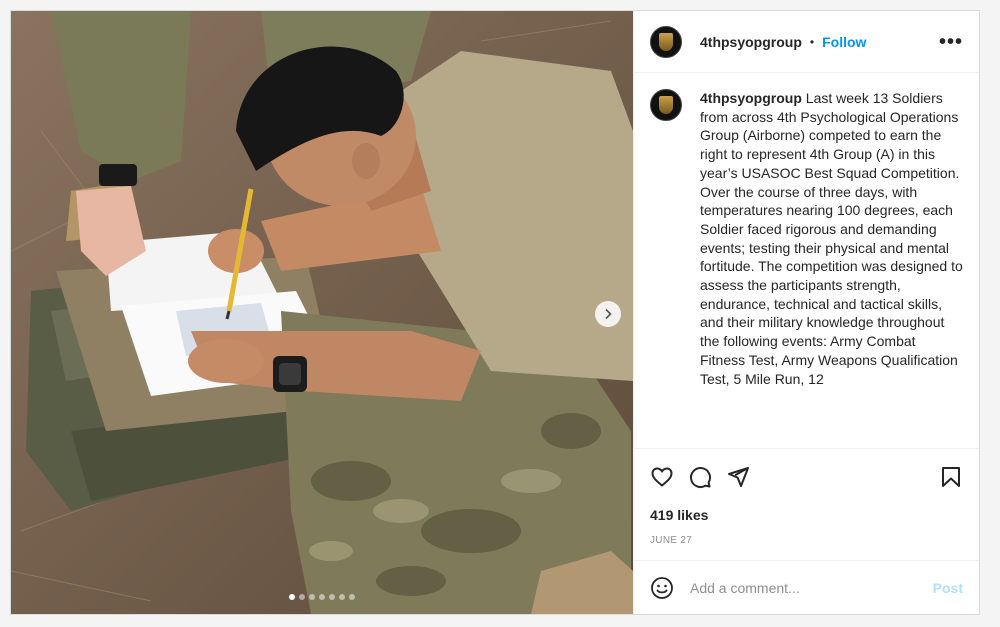 This screenshot has width=1000, height=627. I want to click on heart-icon, so click(662, 477).